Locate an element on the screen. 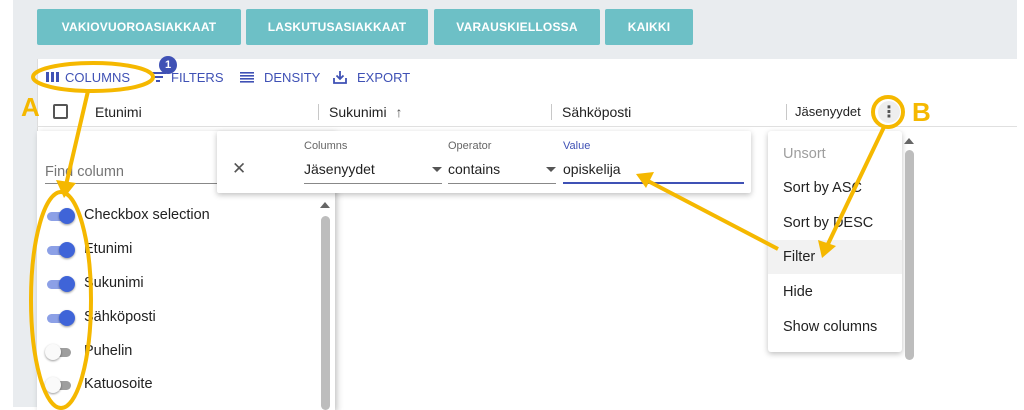 This screenshot has height=410, width=1024. annotation-circle-menu is located at coordinates (888, 112).